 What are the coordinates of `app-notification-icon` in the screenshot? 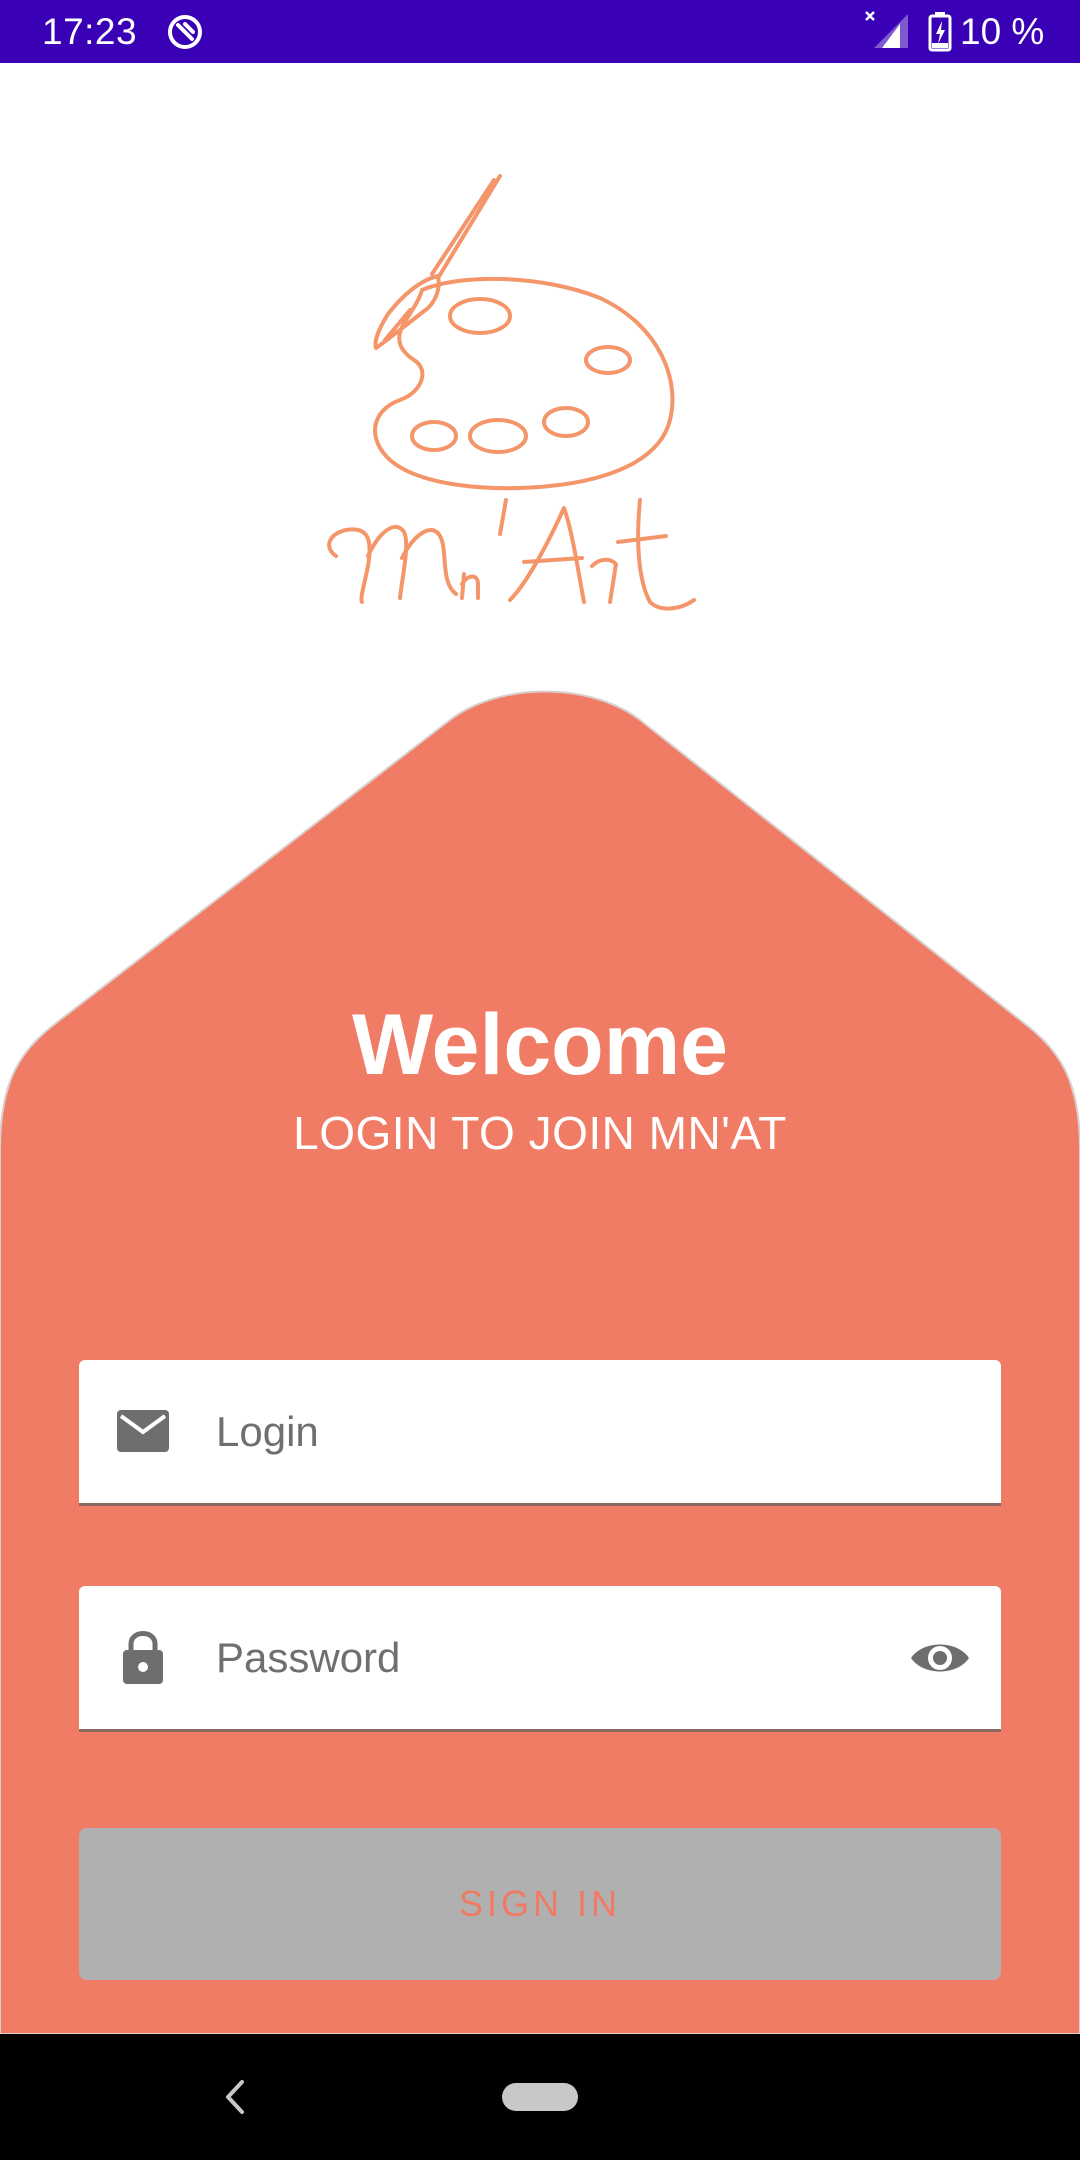 It's located at (185, 32).